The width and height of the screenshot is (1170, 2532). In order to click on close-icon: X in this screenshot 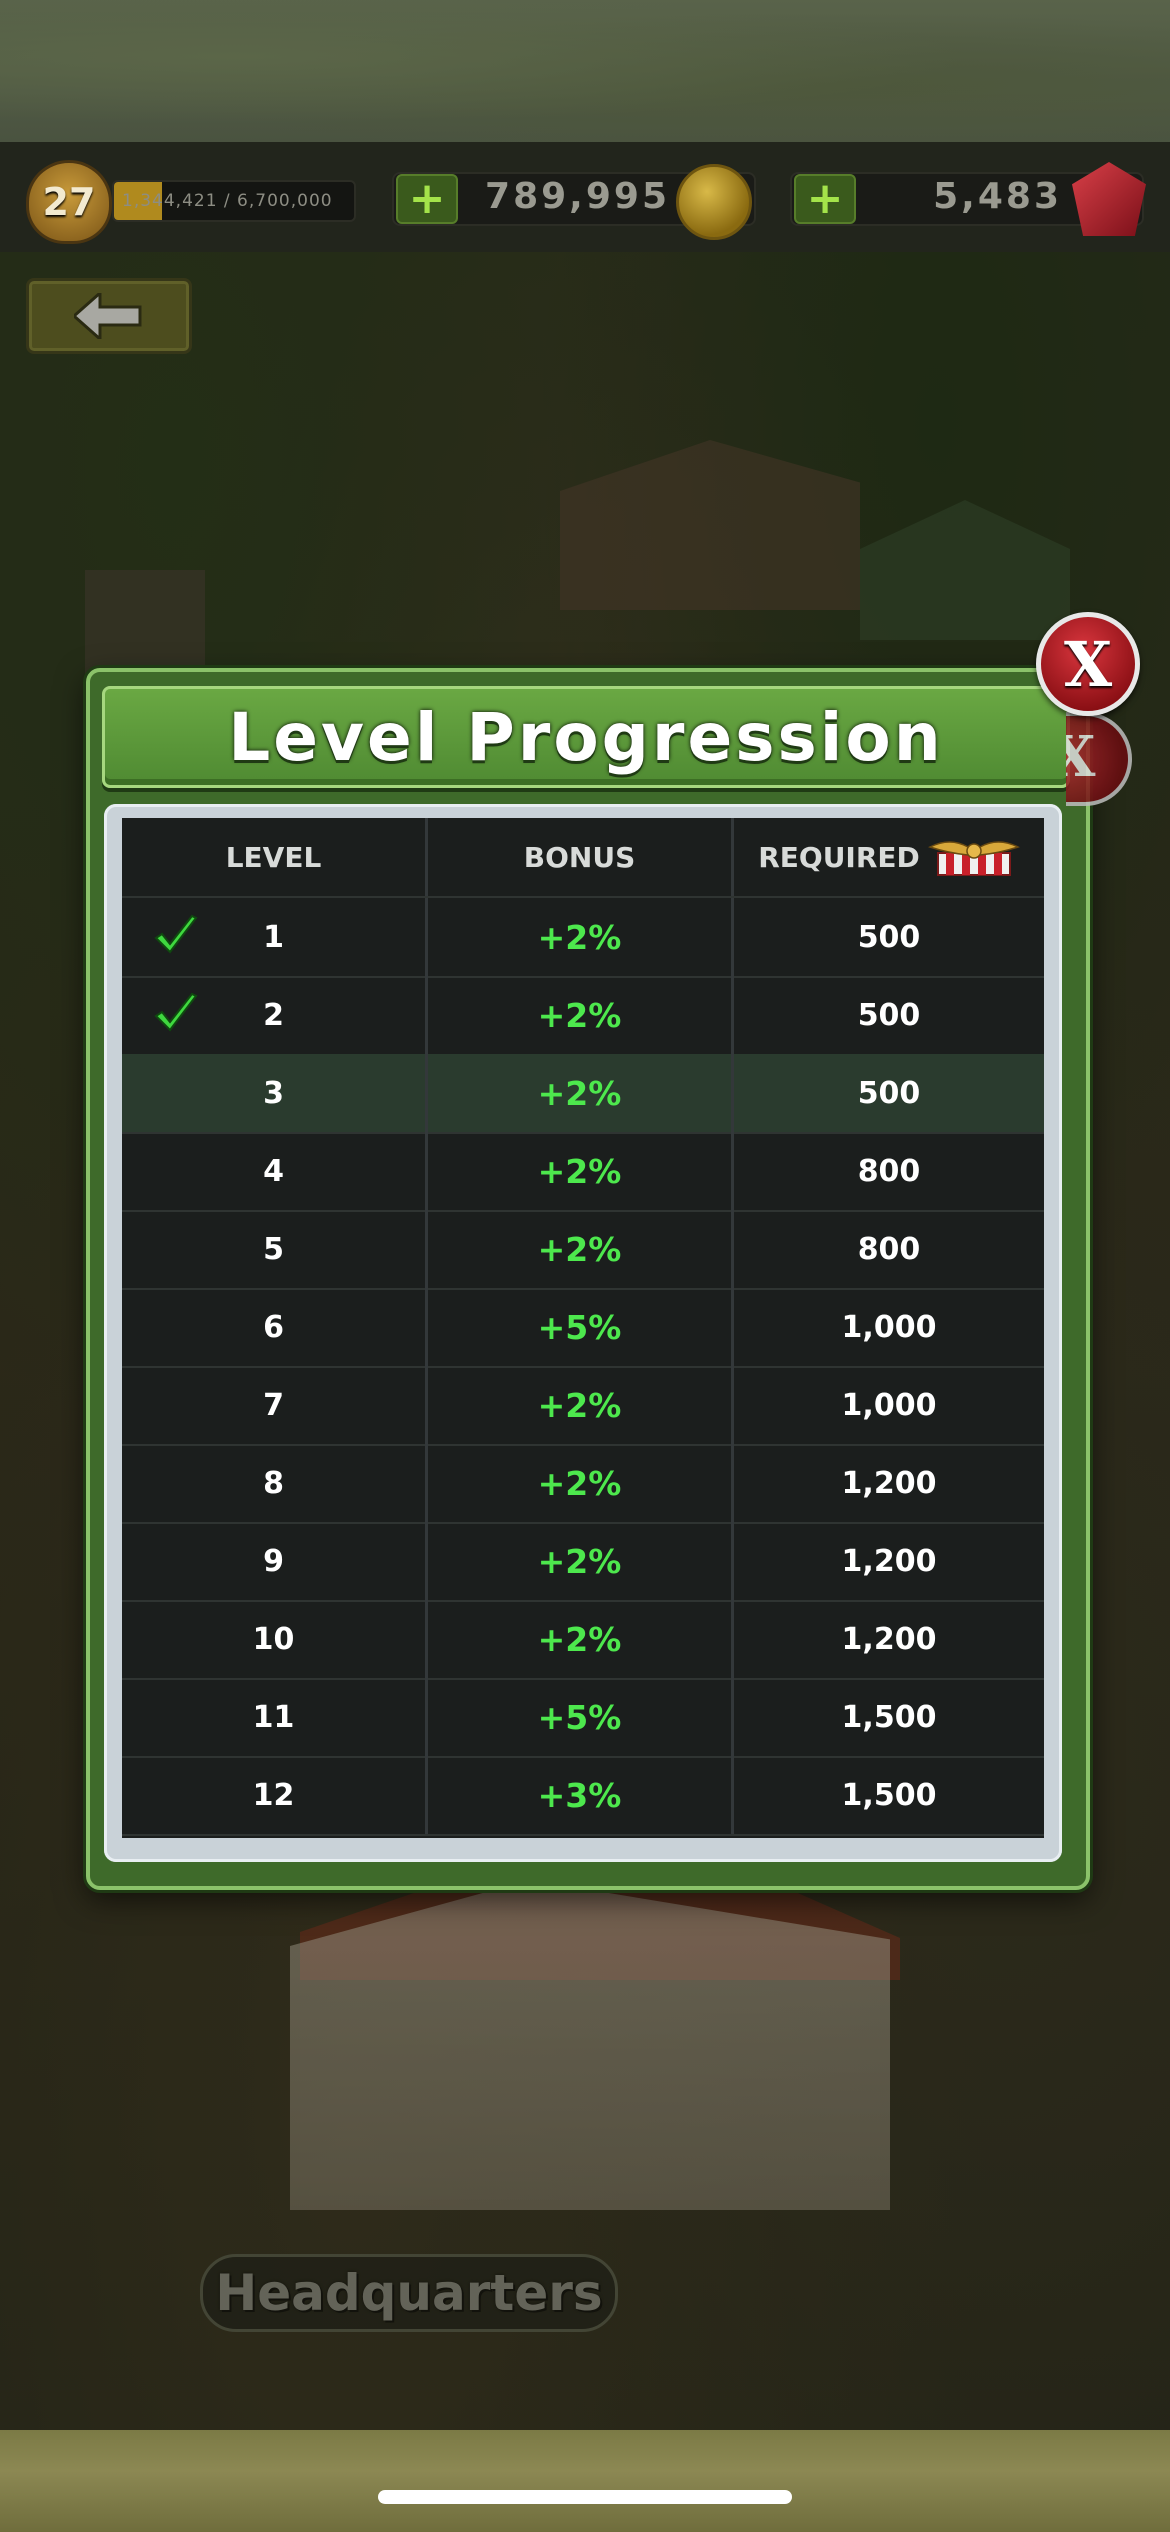, I will do `click(1088, 664)`.